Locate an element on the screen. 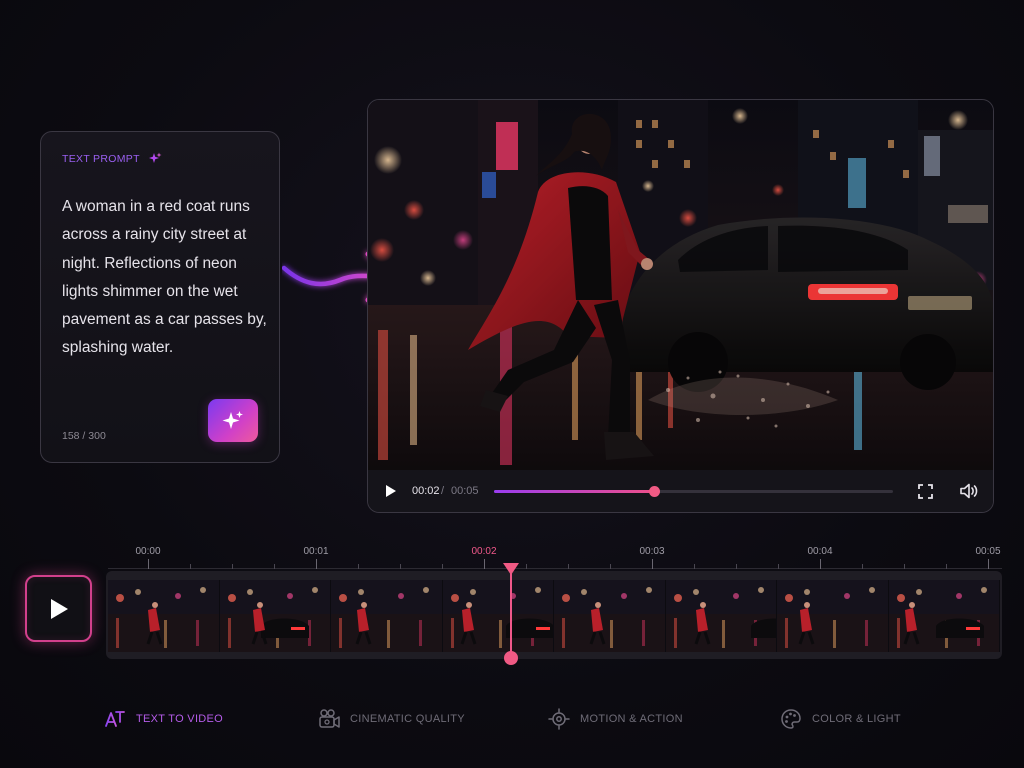 Image resolution: width=1024 pixels, height=768 pixels. tick-label: 00:04 is located at coordinates (820, 551).